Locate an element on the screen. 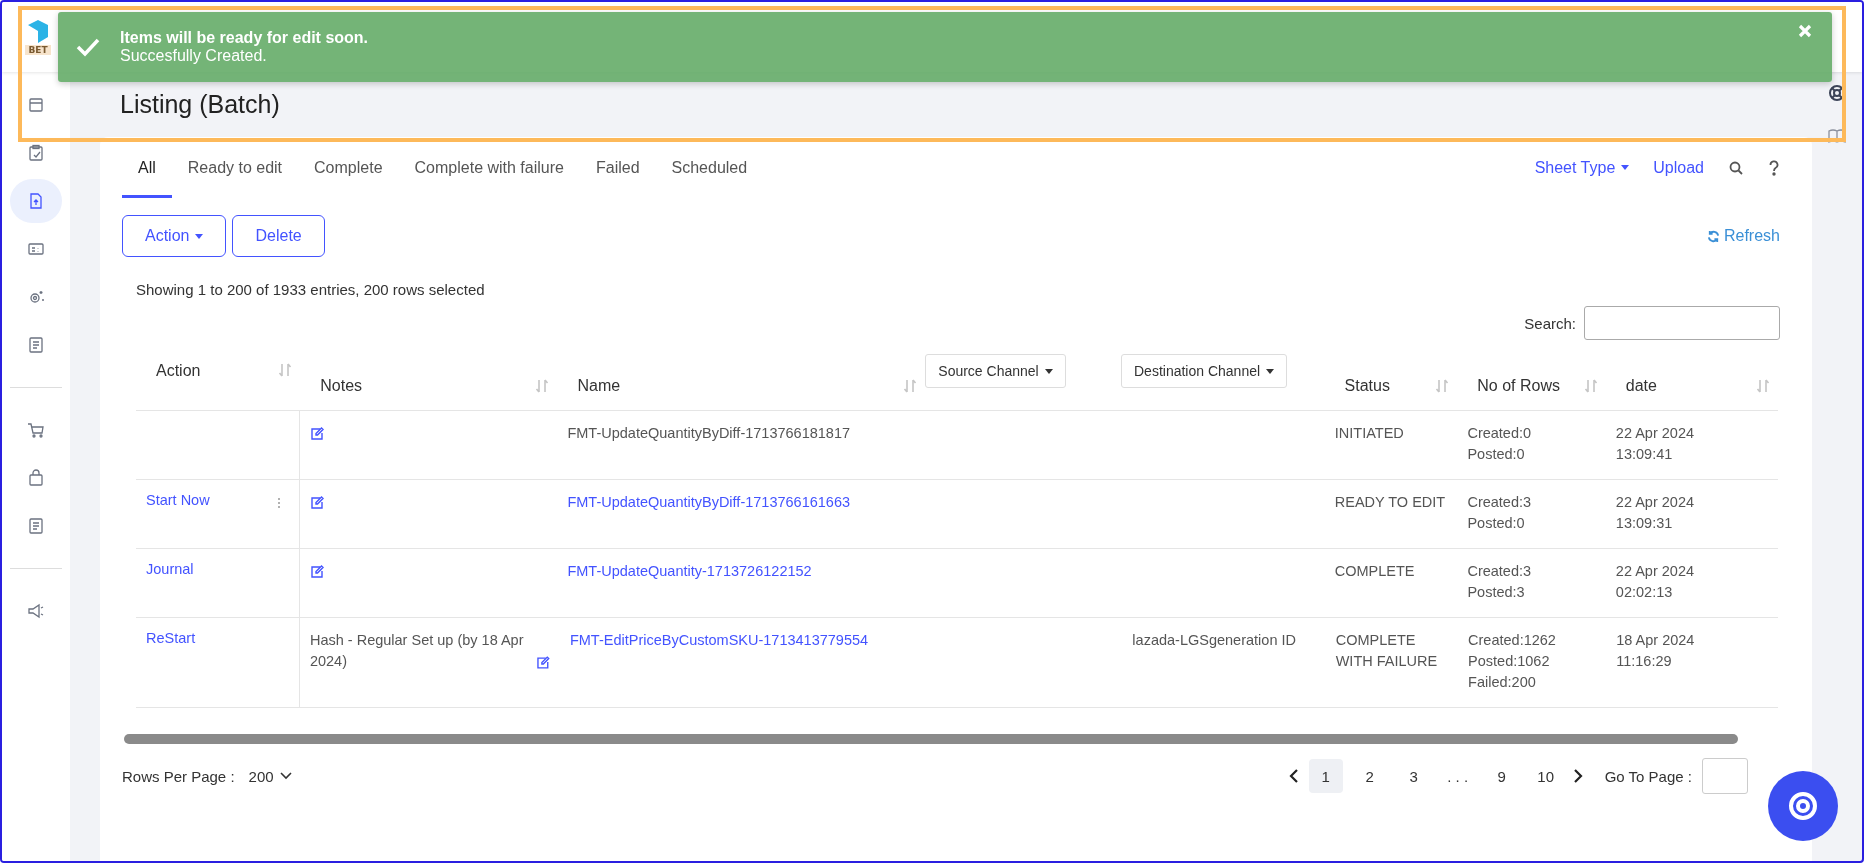 This screenshot has width=1864, height=863. column-header: Name is located at coordinates (599, 386).